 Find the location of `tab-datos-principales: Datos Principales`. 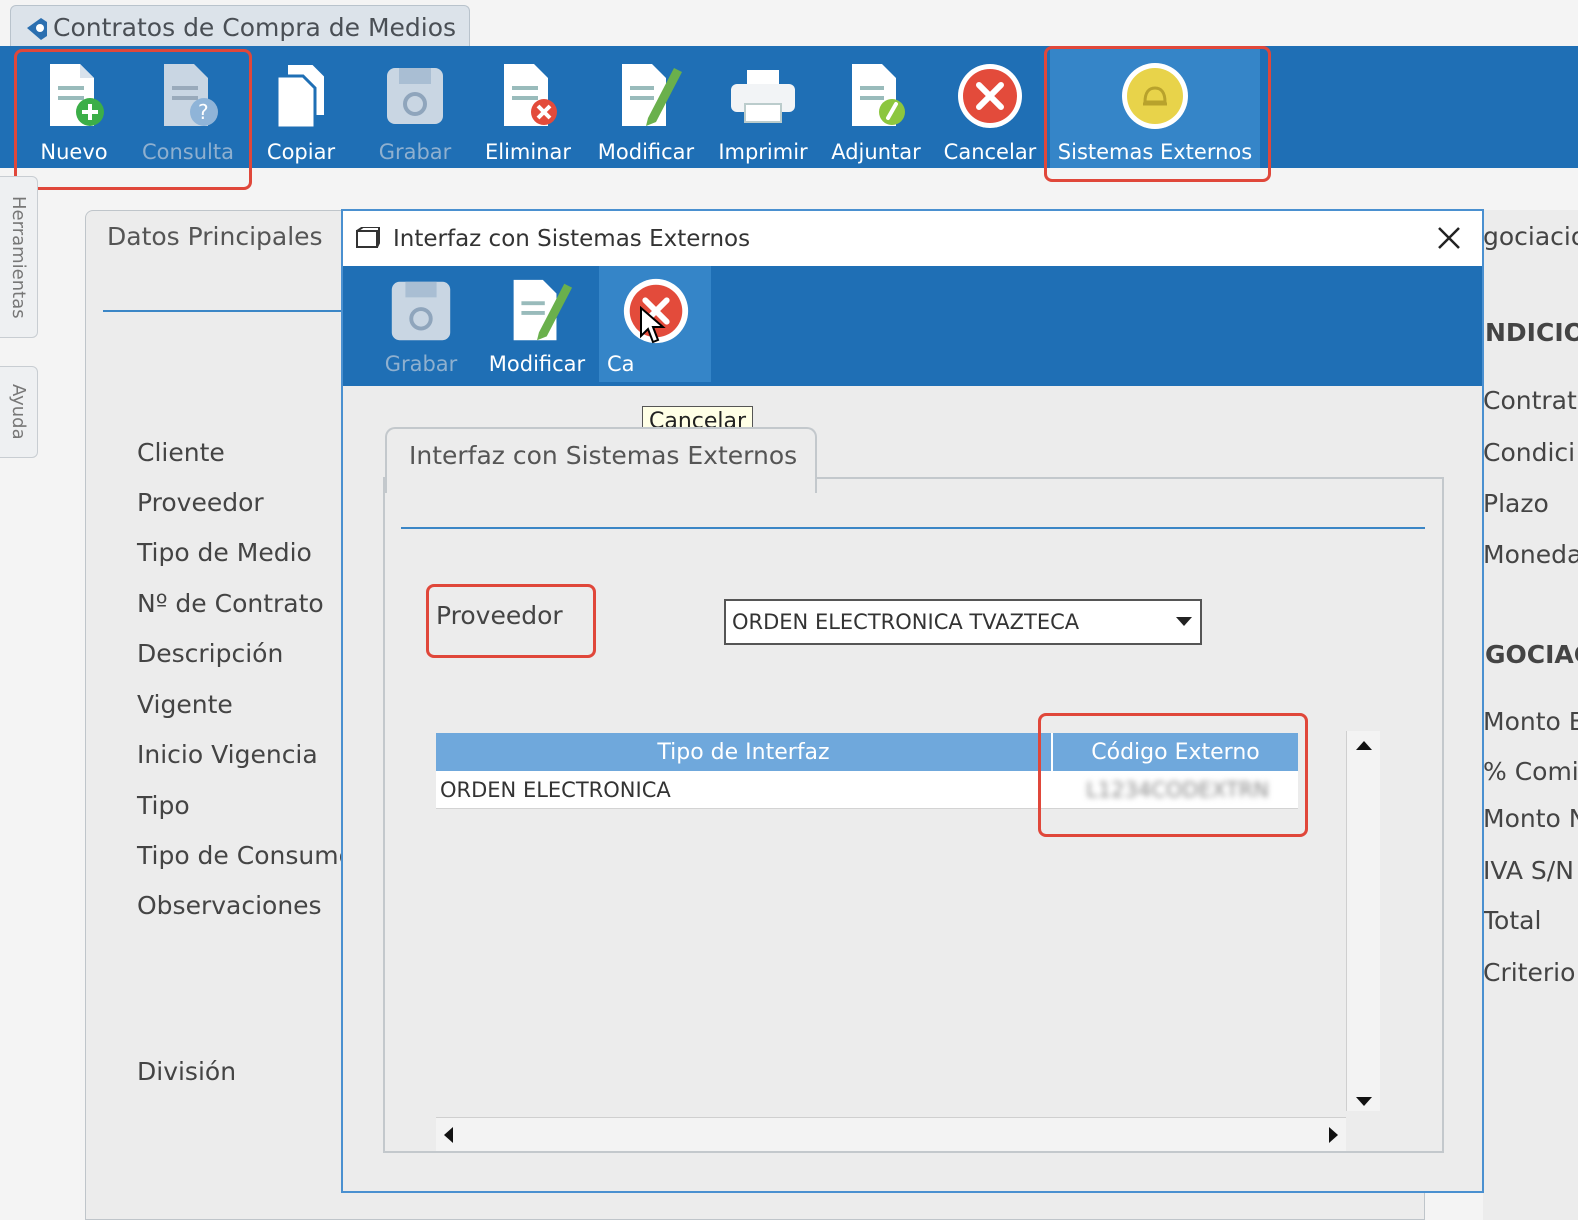

tab-datos-principales: Datos Principales is located at coordinates (215, 236).